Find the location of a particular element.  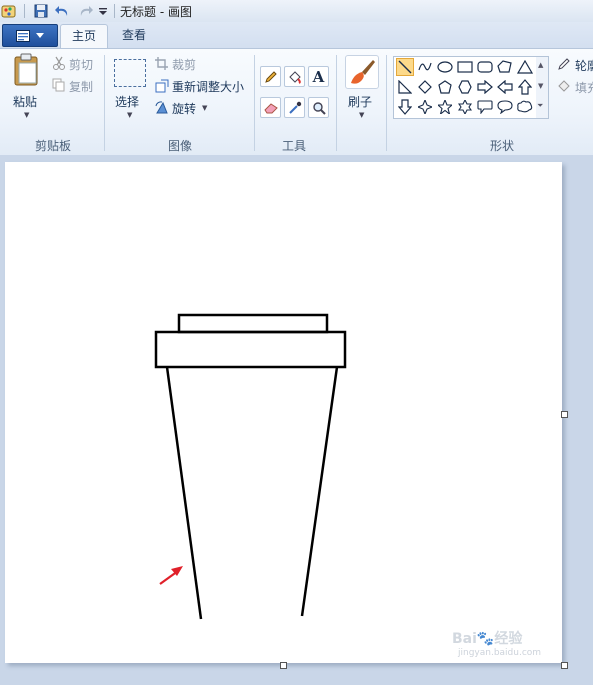

select-button: 选择 is located at coordinates (127, 101).